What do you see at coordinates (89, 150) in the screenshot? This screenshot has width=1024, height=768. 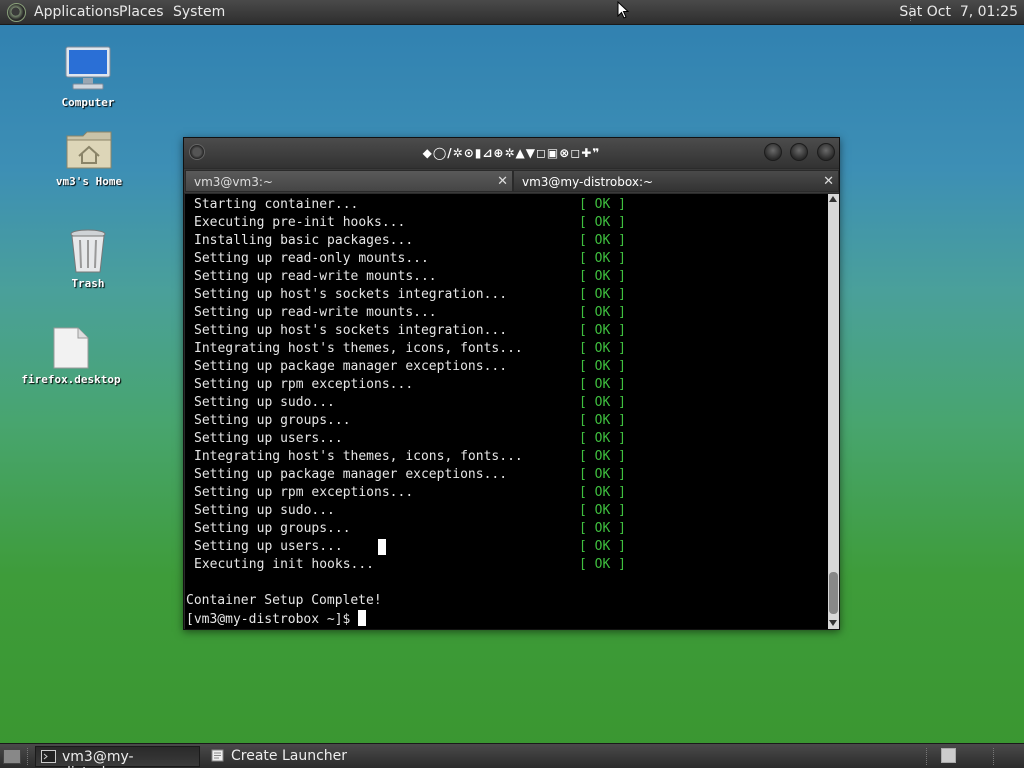 I see `home-folder-icon` at bounding box center [89, 150].